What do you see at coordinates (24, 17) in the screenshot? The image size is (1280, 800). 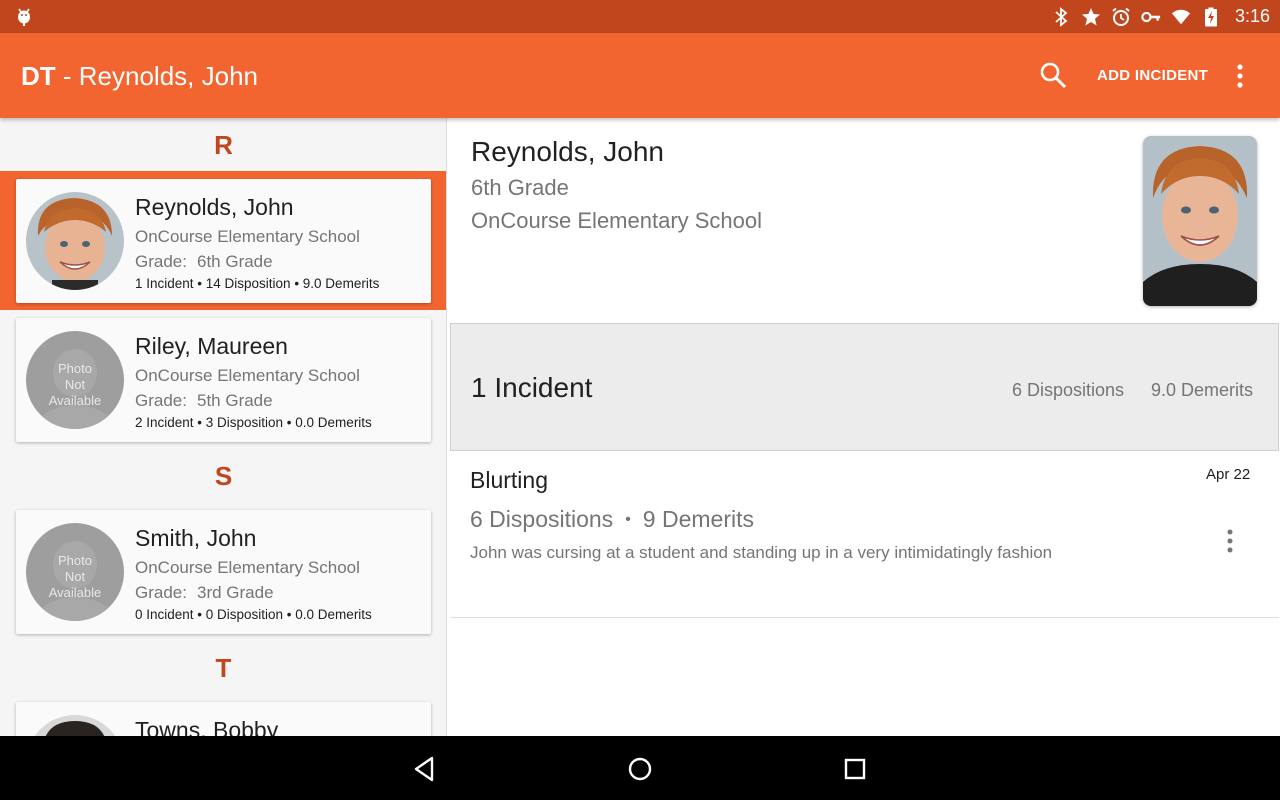 I see `android-debug-icon` at bounding box center [24, 17].